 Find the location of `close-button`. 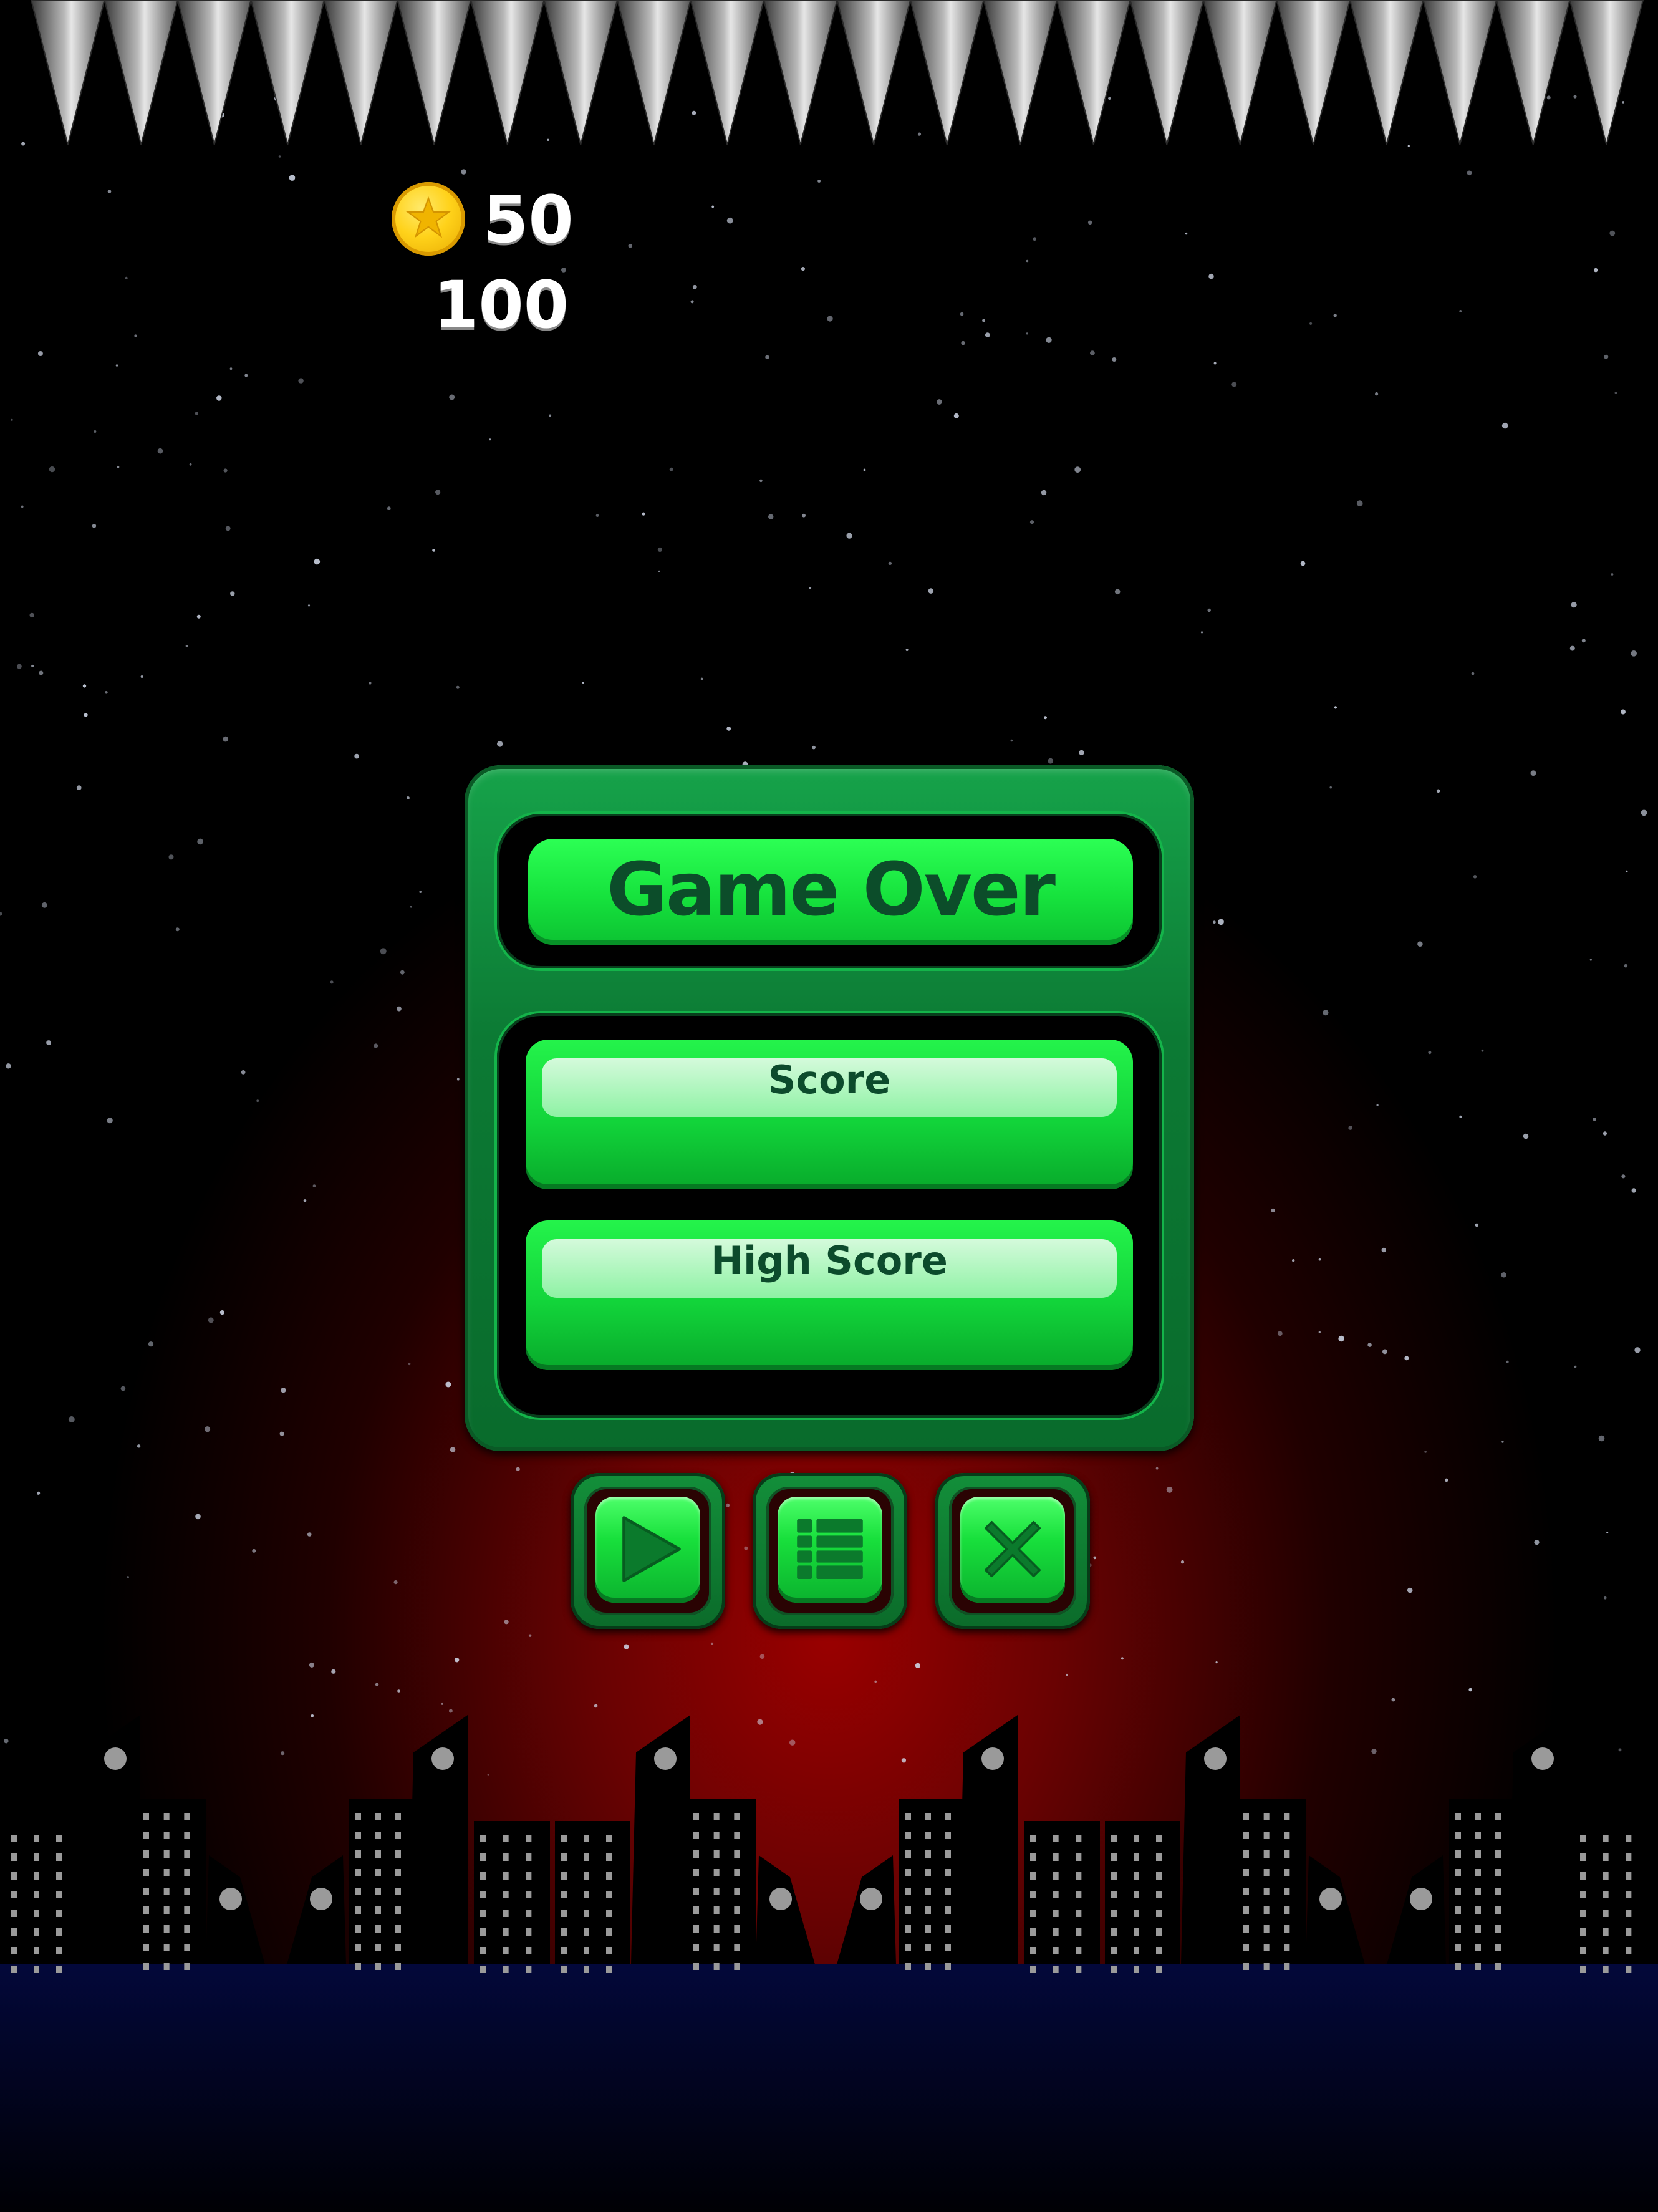

close-button is located at coordinates (1013, 1551).